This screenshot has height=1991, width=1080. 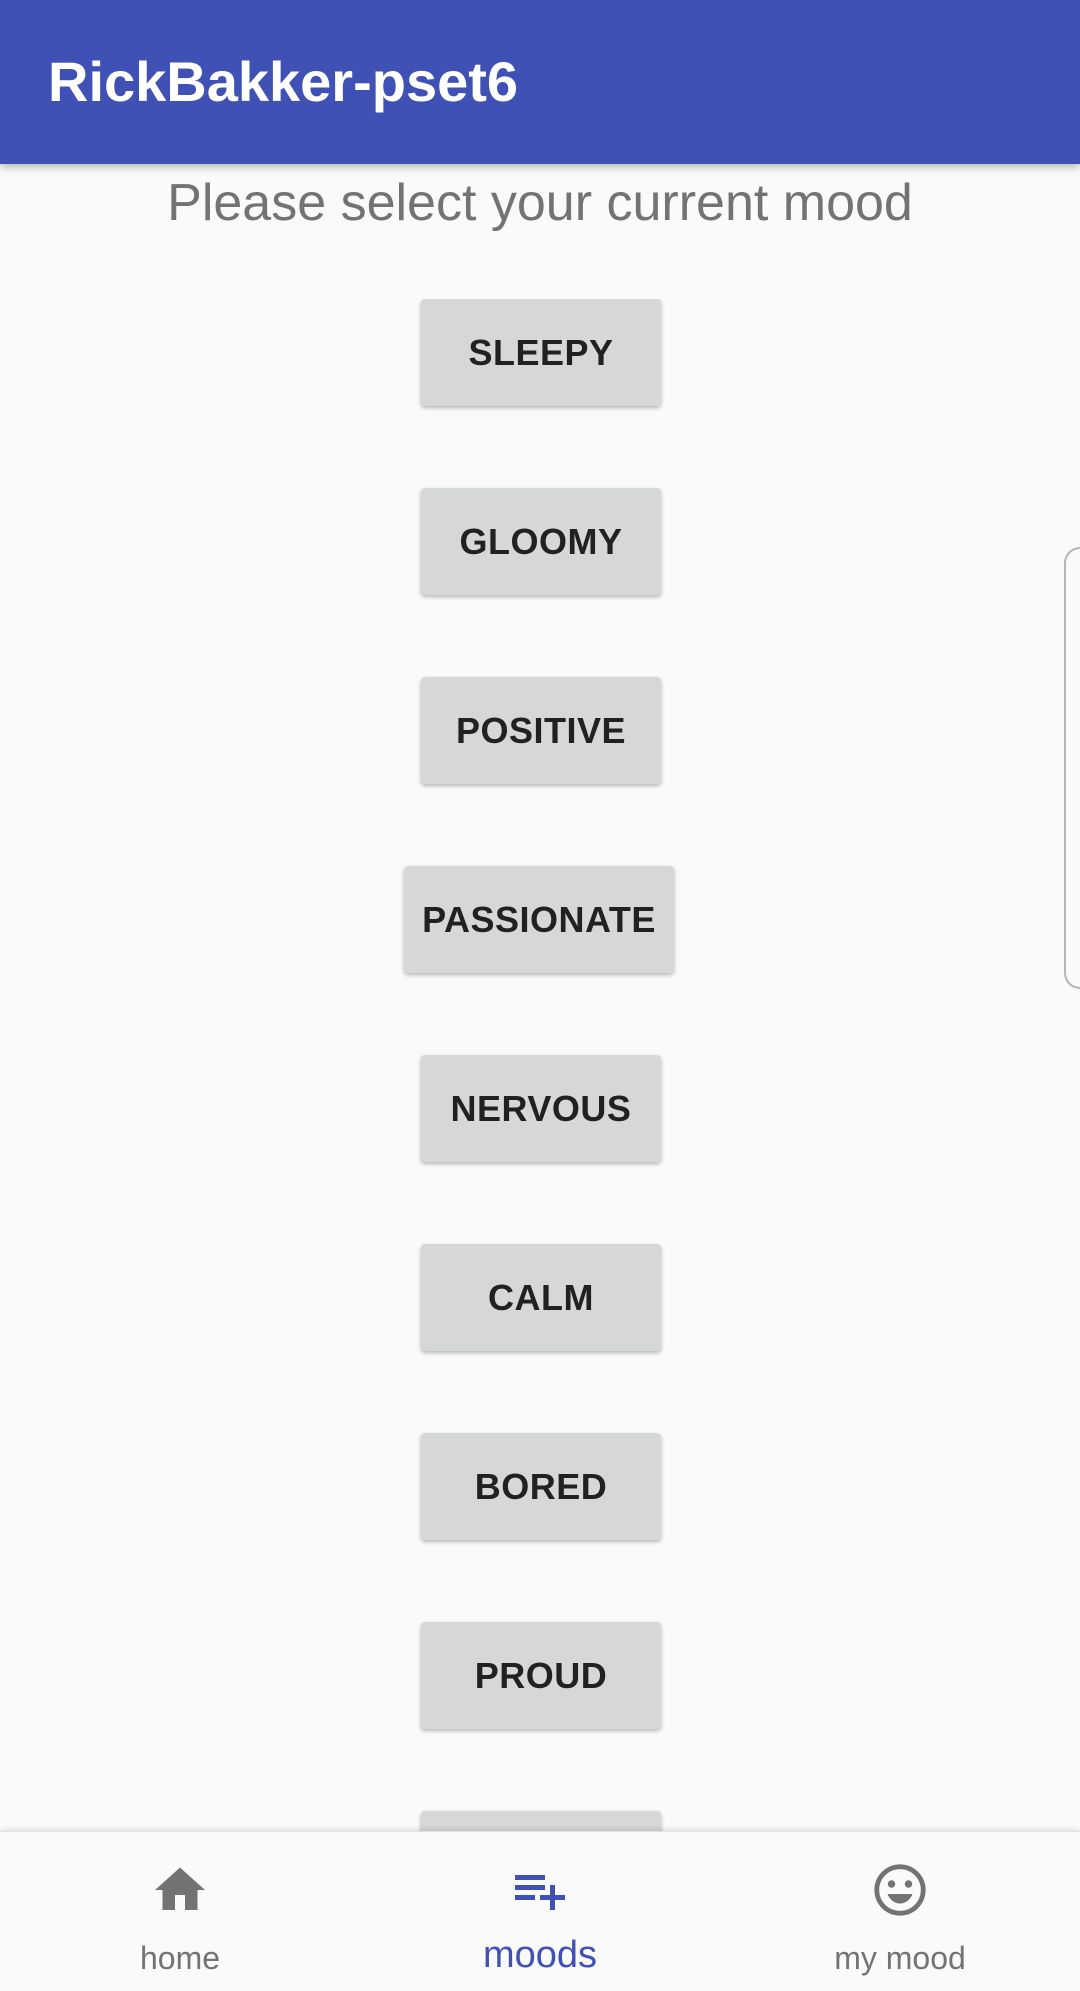 What do you see at coordinates (540, 82) in the screenshot?
I see `app-bar: RickBakker-pset6` at bounding box center [540, 82].